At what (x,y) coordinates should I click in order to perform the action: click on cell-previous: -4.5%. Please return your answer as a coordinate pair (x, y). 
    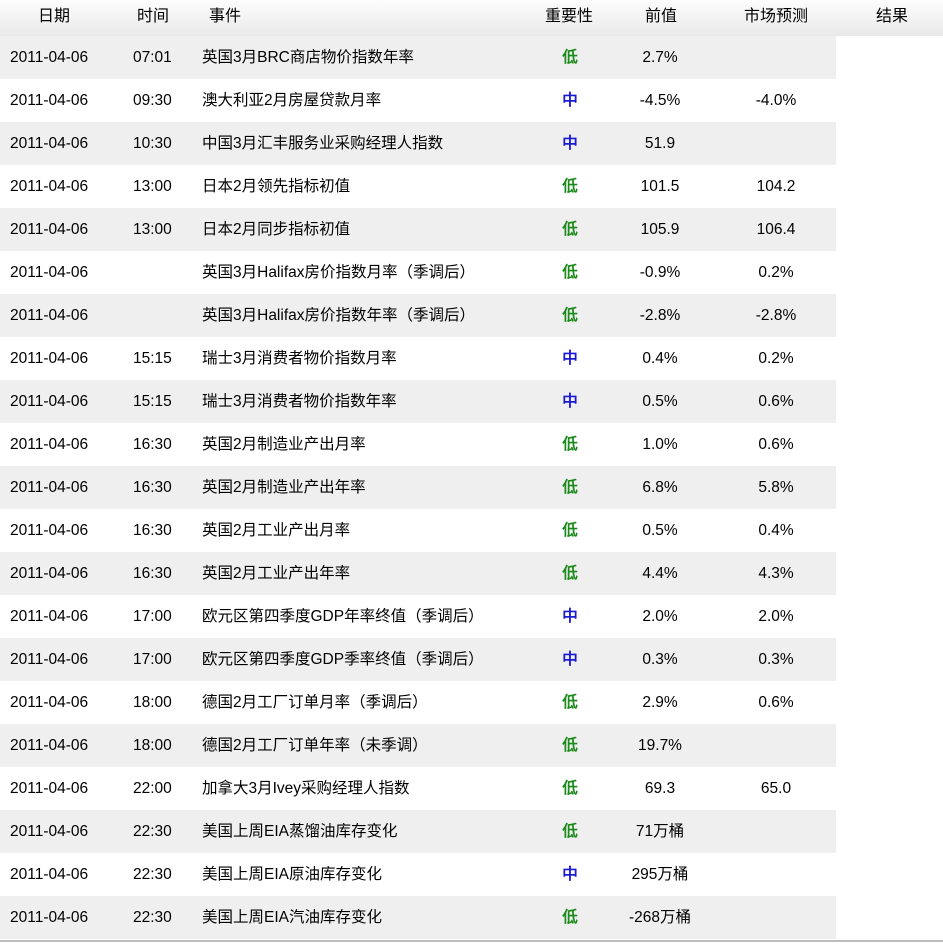
    Looking at the image, I should click on (660, 100).